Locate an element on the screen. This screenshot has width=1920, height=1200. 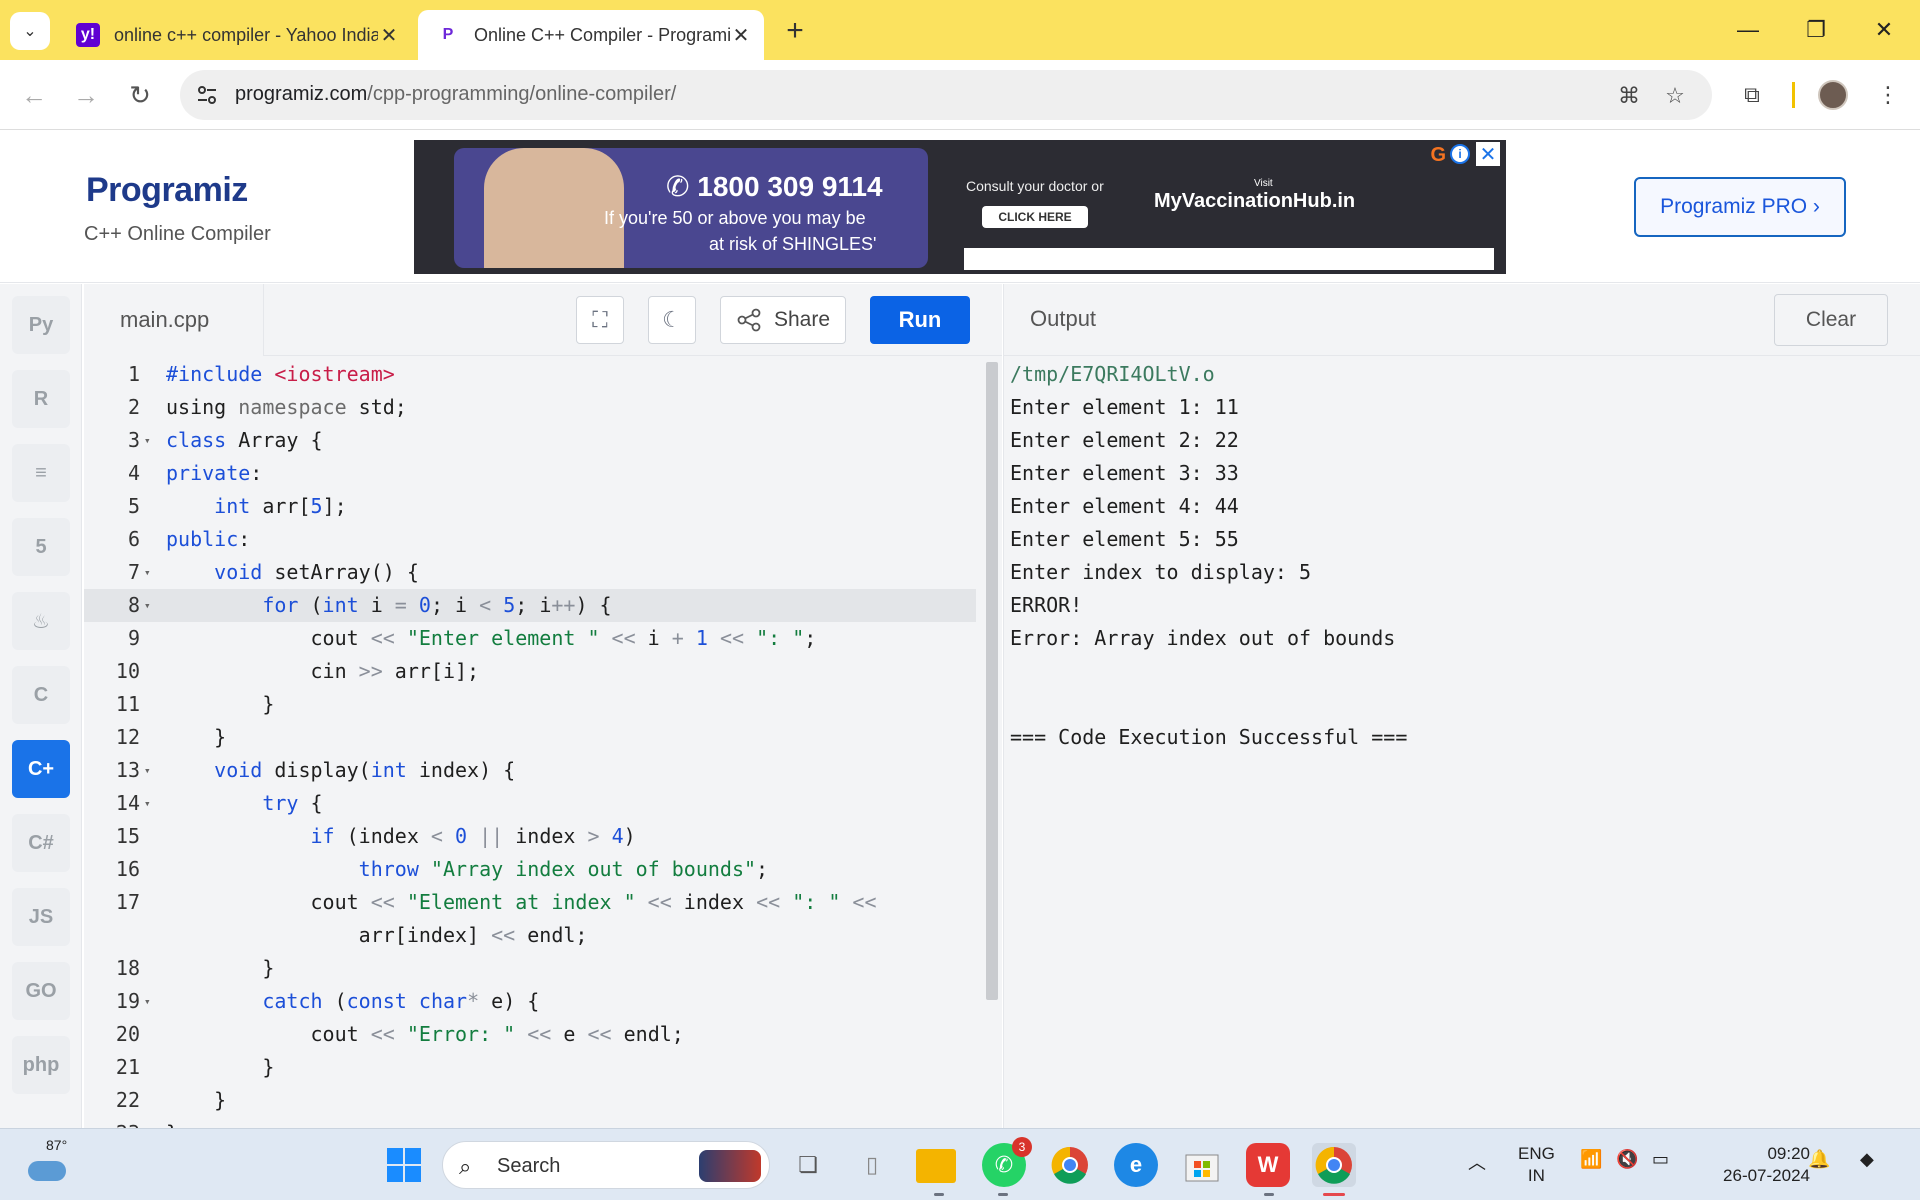
sidebar-lang-sql: ≡ is located at coordinates (41, 473).